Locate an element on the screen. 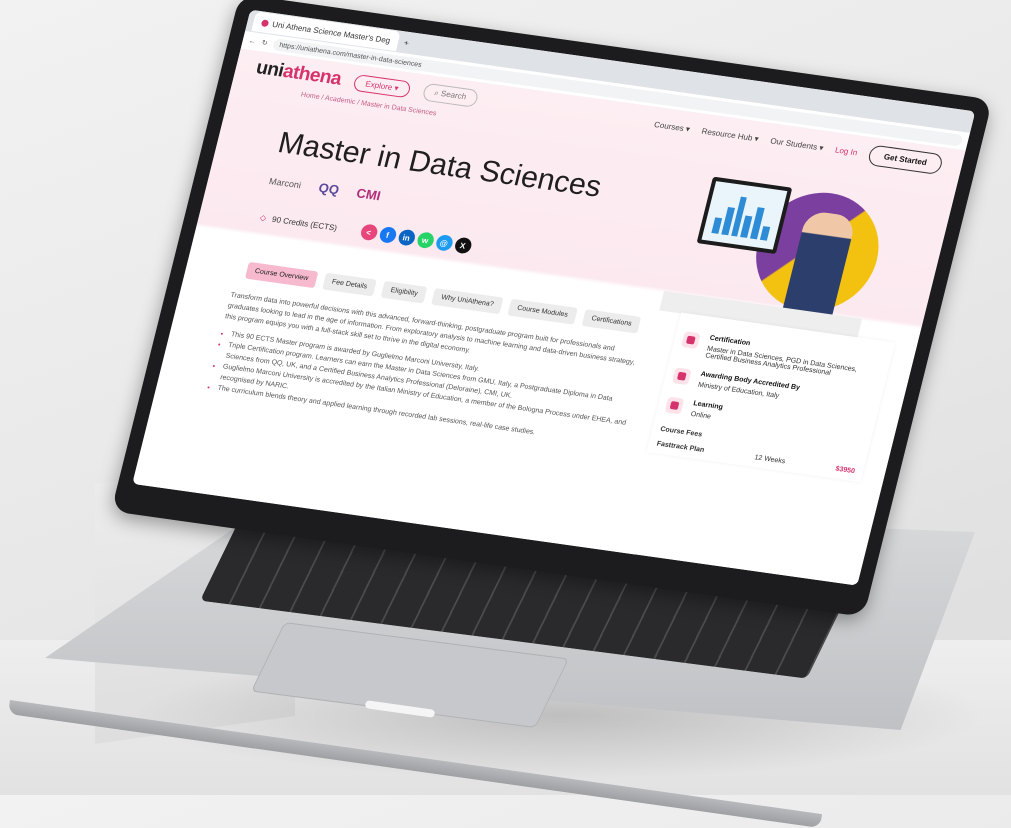 The width and height of the screenshot is (1011, 828). facebook-icon: f is located at coordinates (387, 234).